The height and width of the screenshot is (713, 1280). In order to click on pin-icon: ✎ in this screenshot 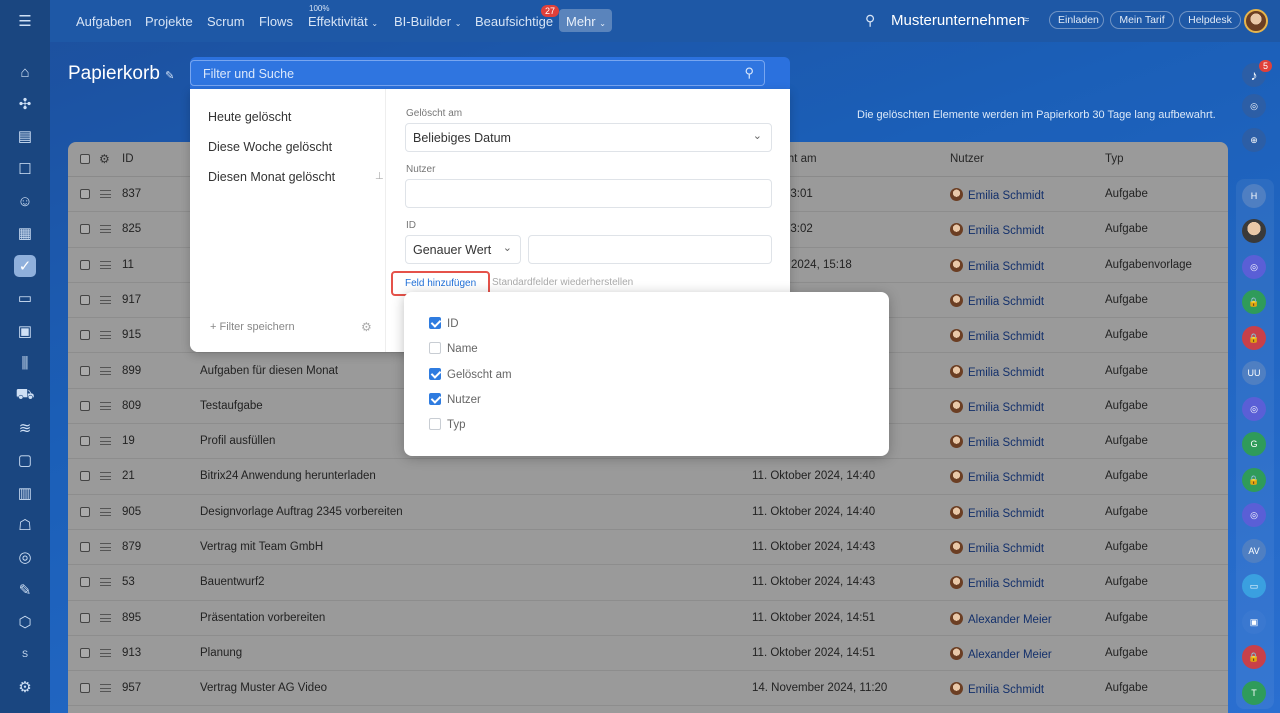, I will do `click(169, 76)`.